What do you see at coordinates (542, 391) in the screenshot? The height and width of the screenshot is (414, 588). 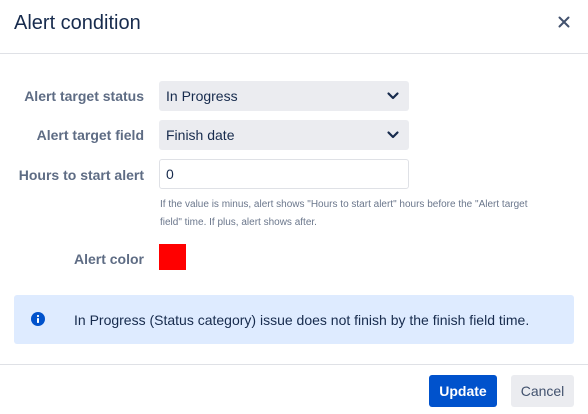 I see `cancel-button: Cancel` at bounding box center [542, 391].